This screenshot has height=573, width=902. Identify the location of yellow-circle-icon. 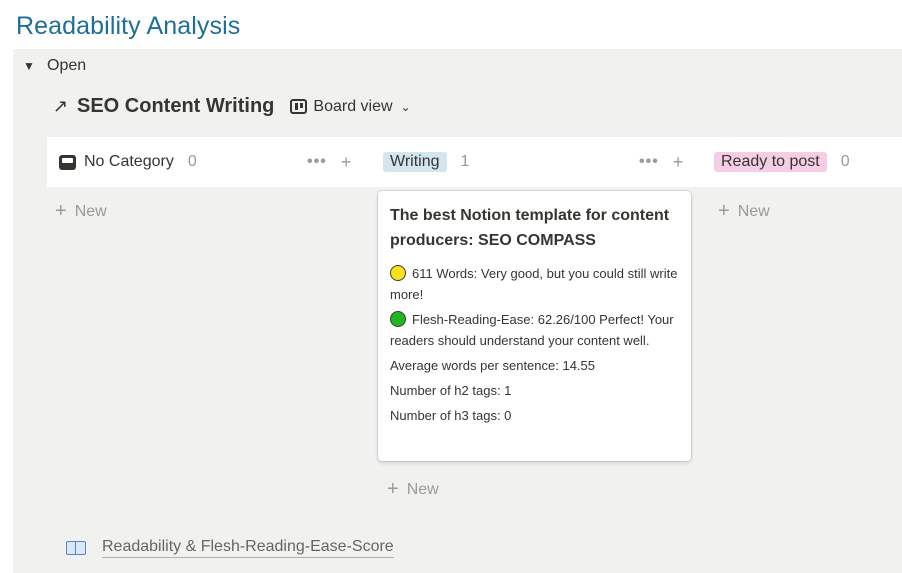
(398, 273).